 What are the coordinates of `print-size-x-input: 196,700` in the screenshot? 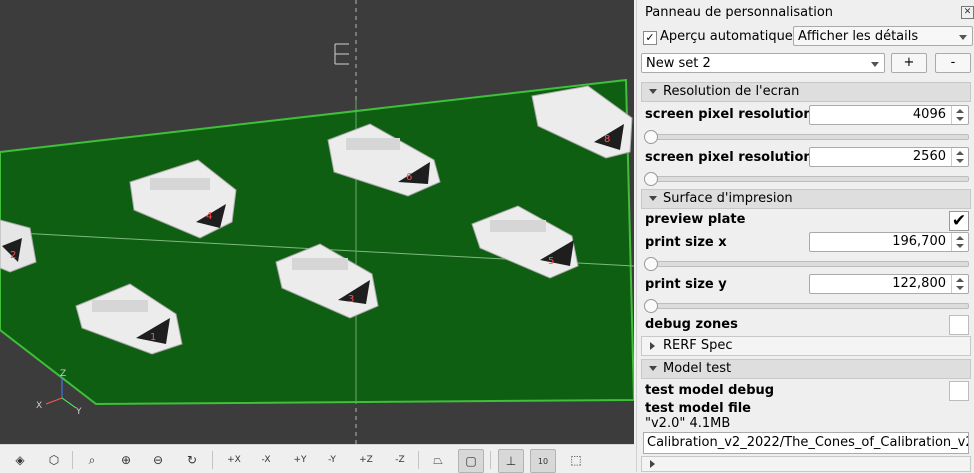 It's located at (889, 242).